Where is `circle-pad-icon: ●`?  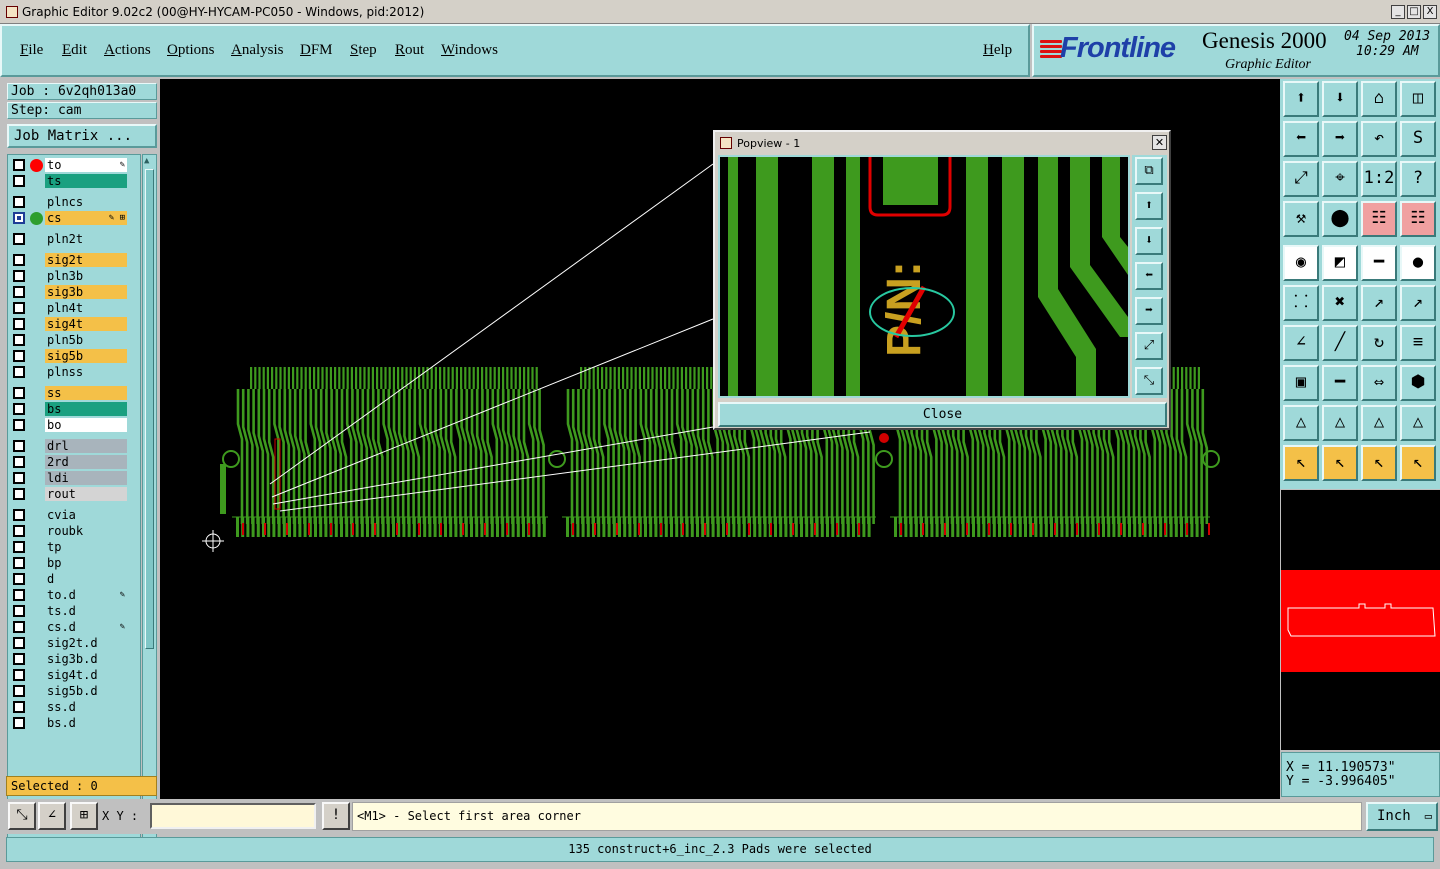 circle-pad-icon: ● is located at coordinates (1418, 263).